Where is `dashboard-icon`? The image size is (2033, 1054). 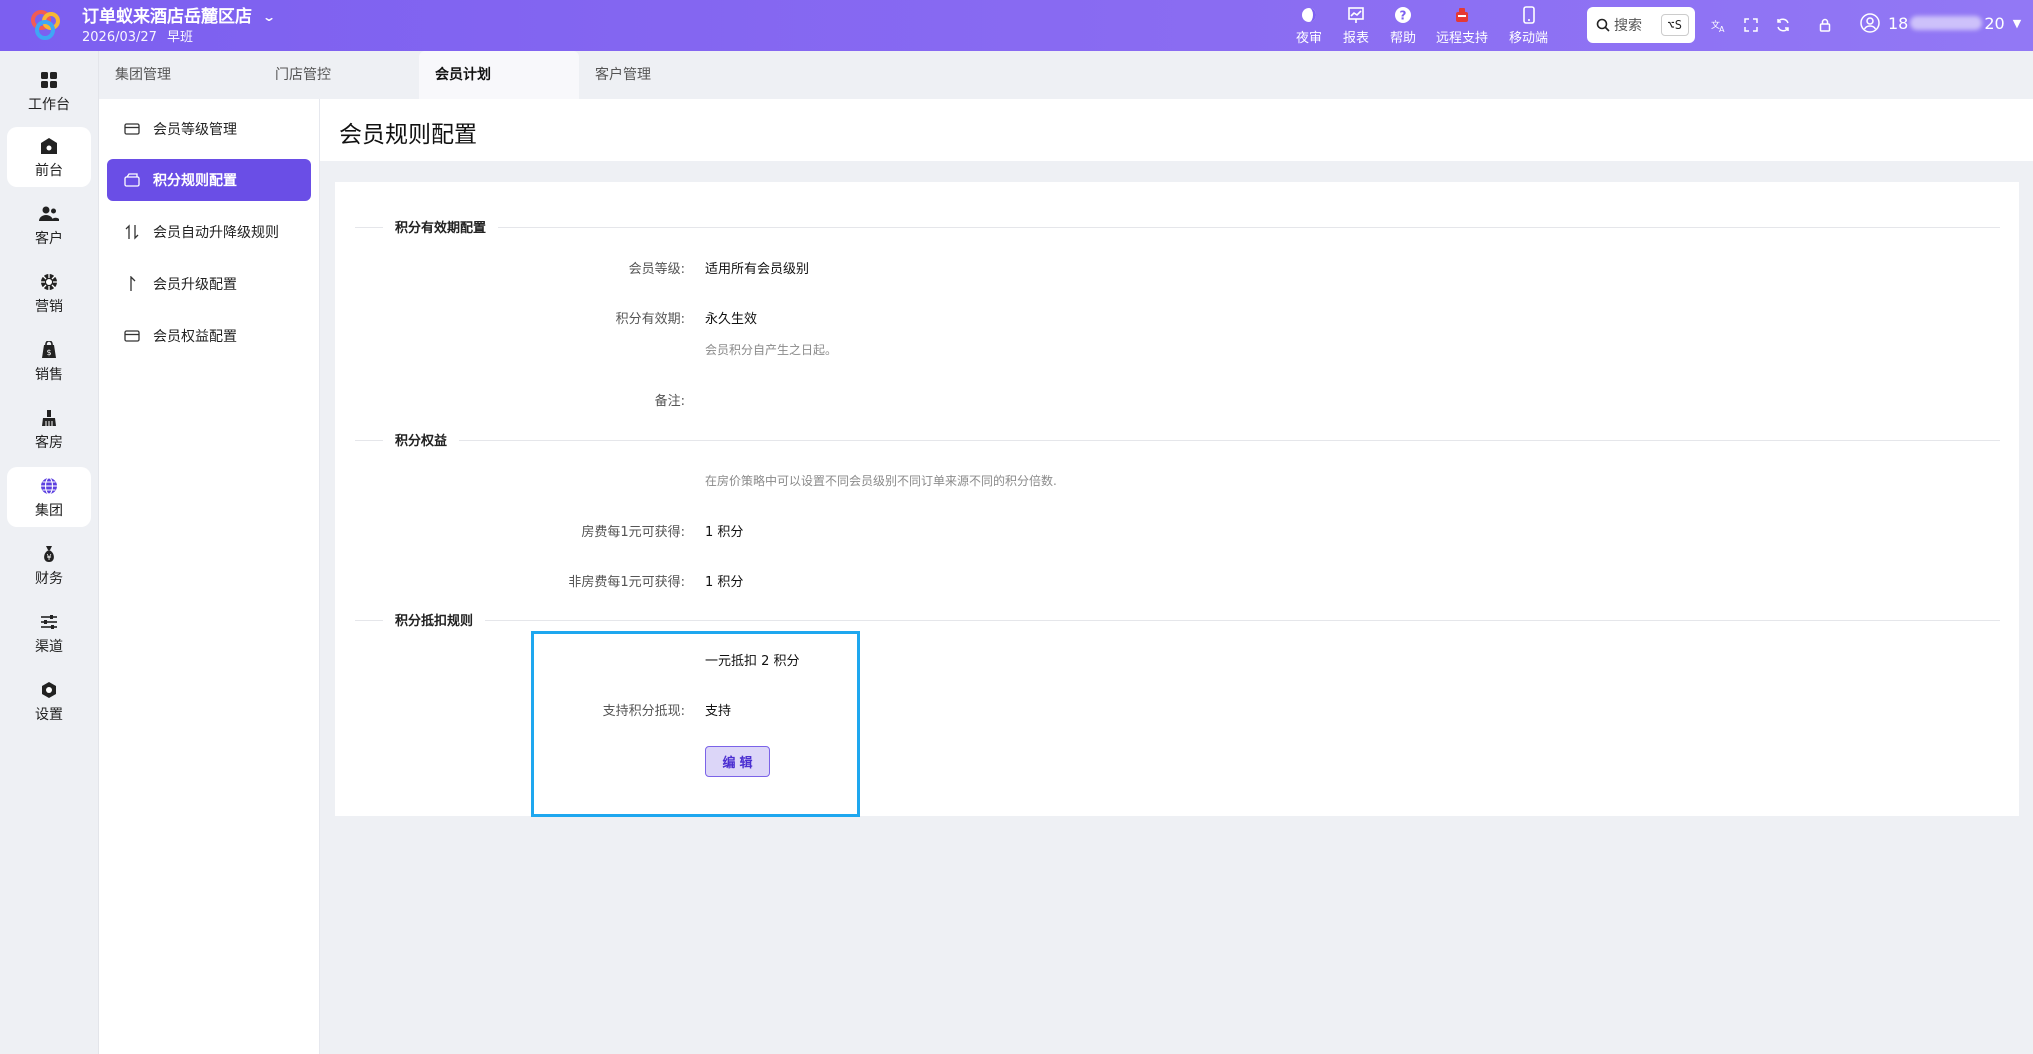
dashboard-icon is located at coordinates (49, 80).